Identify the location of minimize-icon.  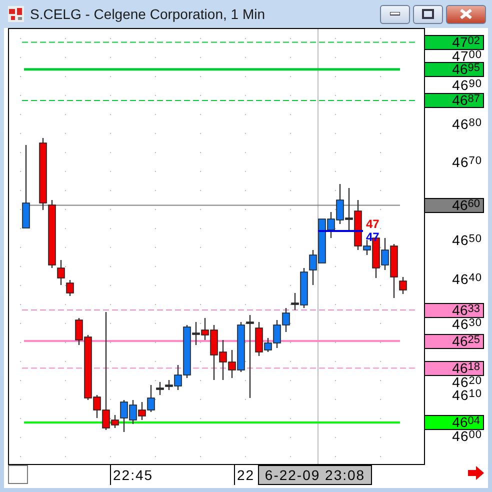
(395, 14).